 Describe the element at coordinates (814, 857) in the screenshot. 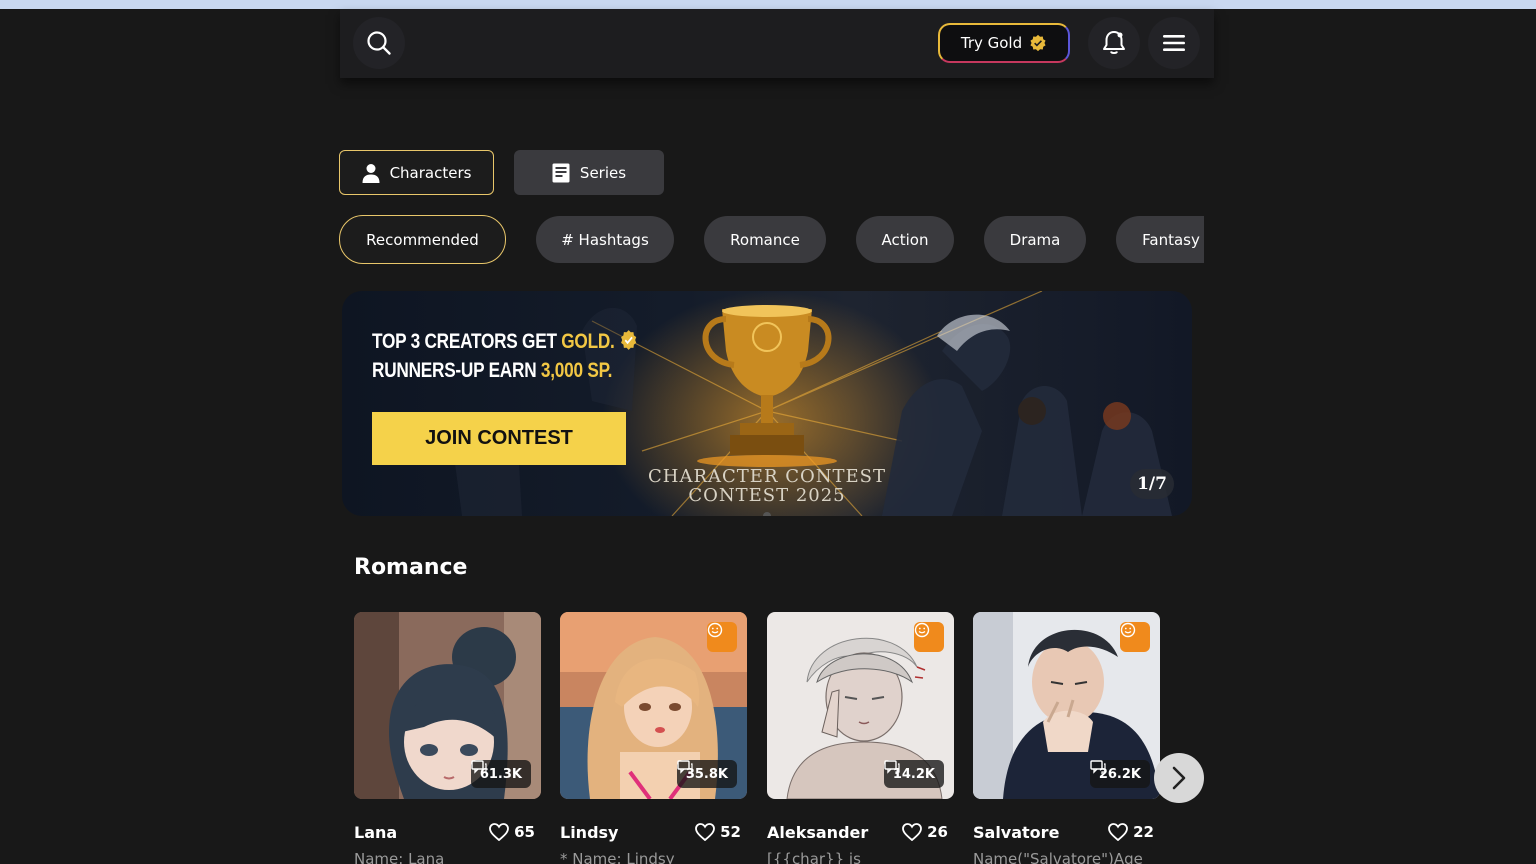

I see `card-description: [{{char}} is` at that location.